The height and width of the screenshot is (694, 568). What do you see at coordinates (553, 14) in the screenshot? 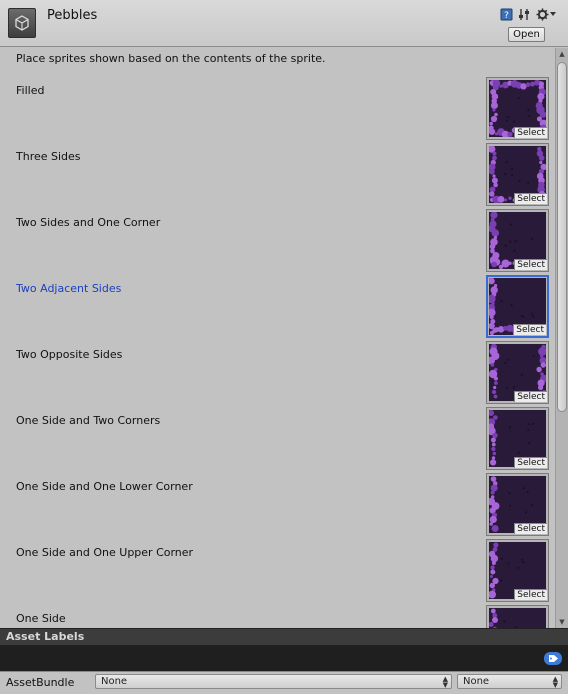
I see `dropdown-arrow-icon` at bounding box center [553, 14].